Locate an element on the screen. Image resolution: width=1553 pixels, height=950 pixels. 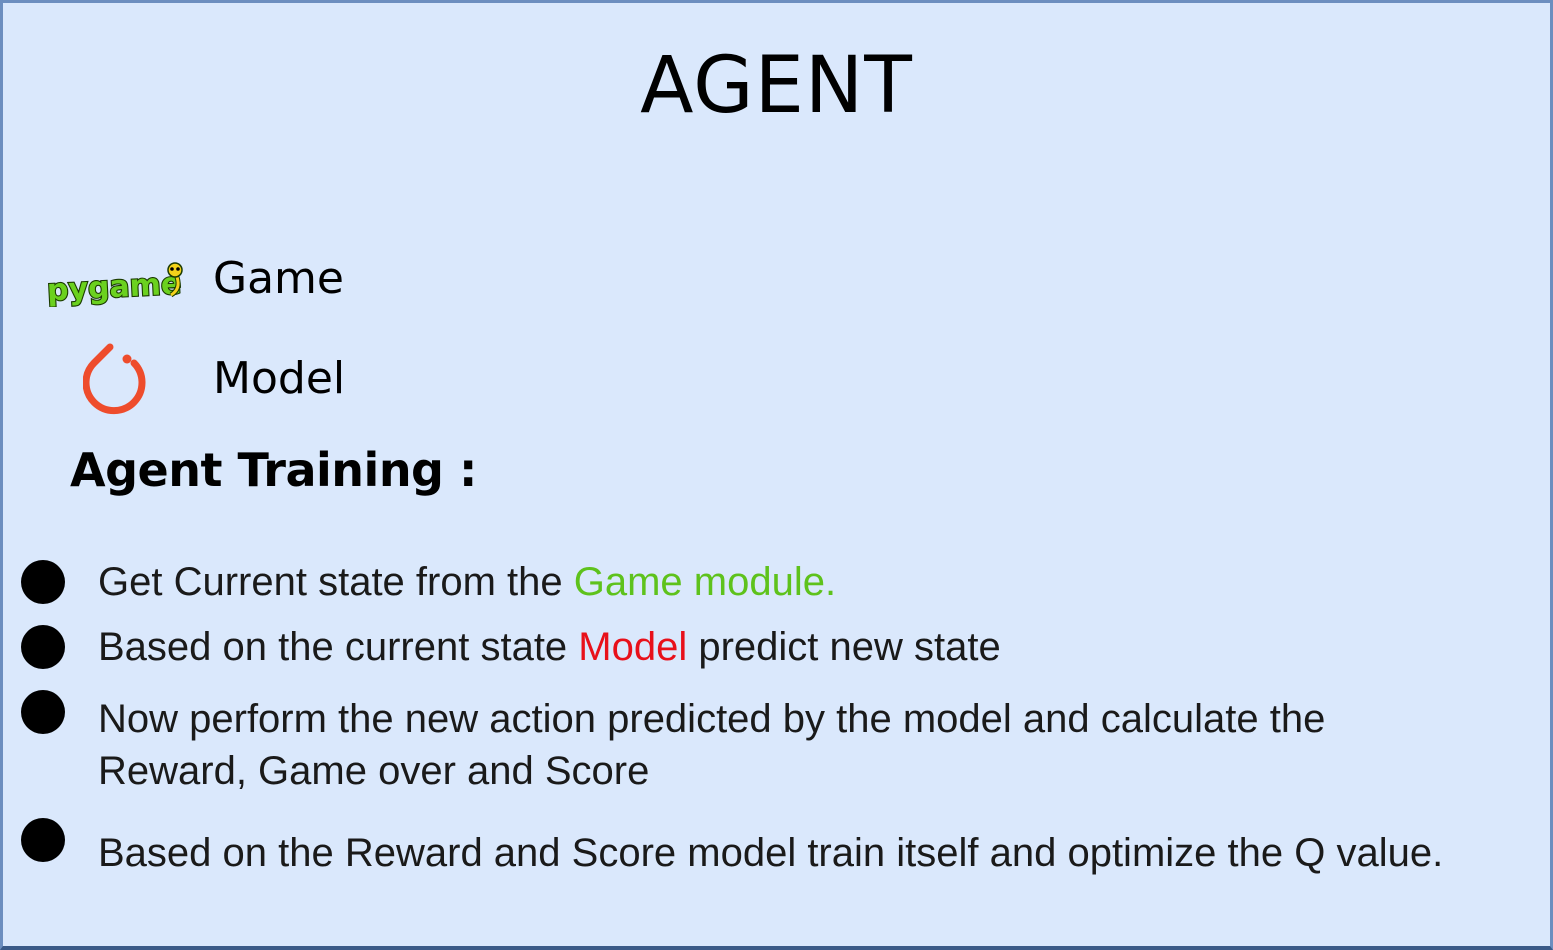
page-title: AGENT is located at coordinates (776, 86).